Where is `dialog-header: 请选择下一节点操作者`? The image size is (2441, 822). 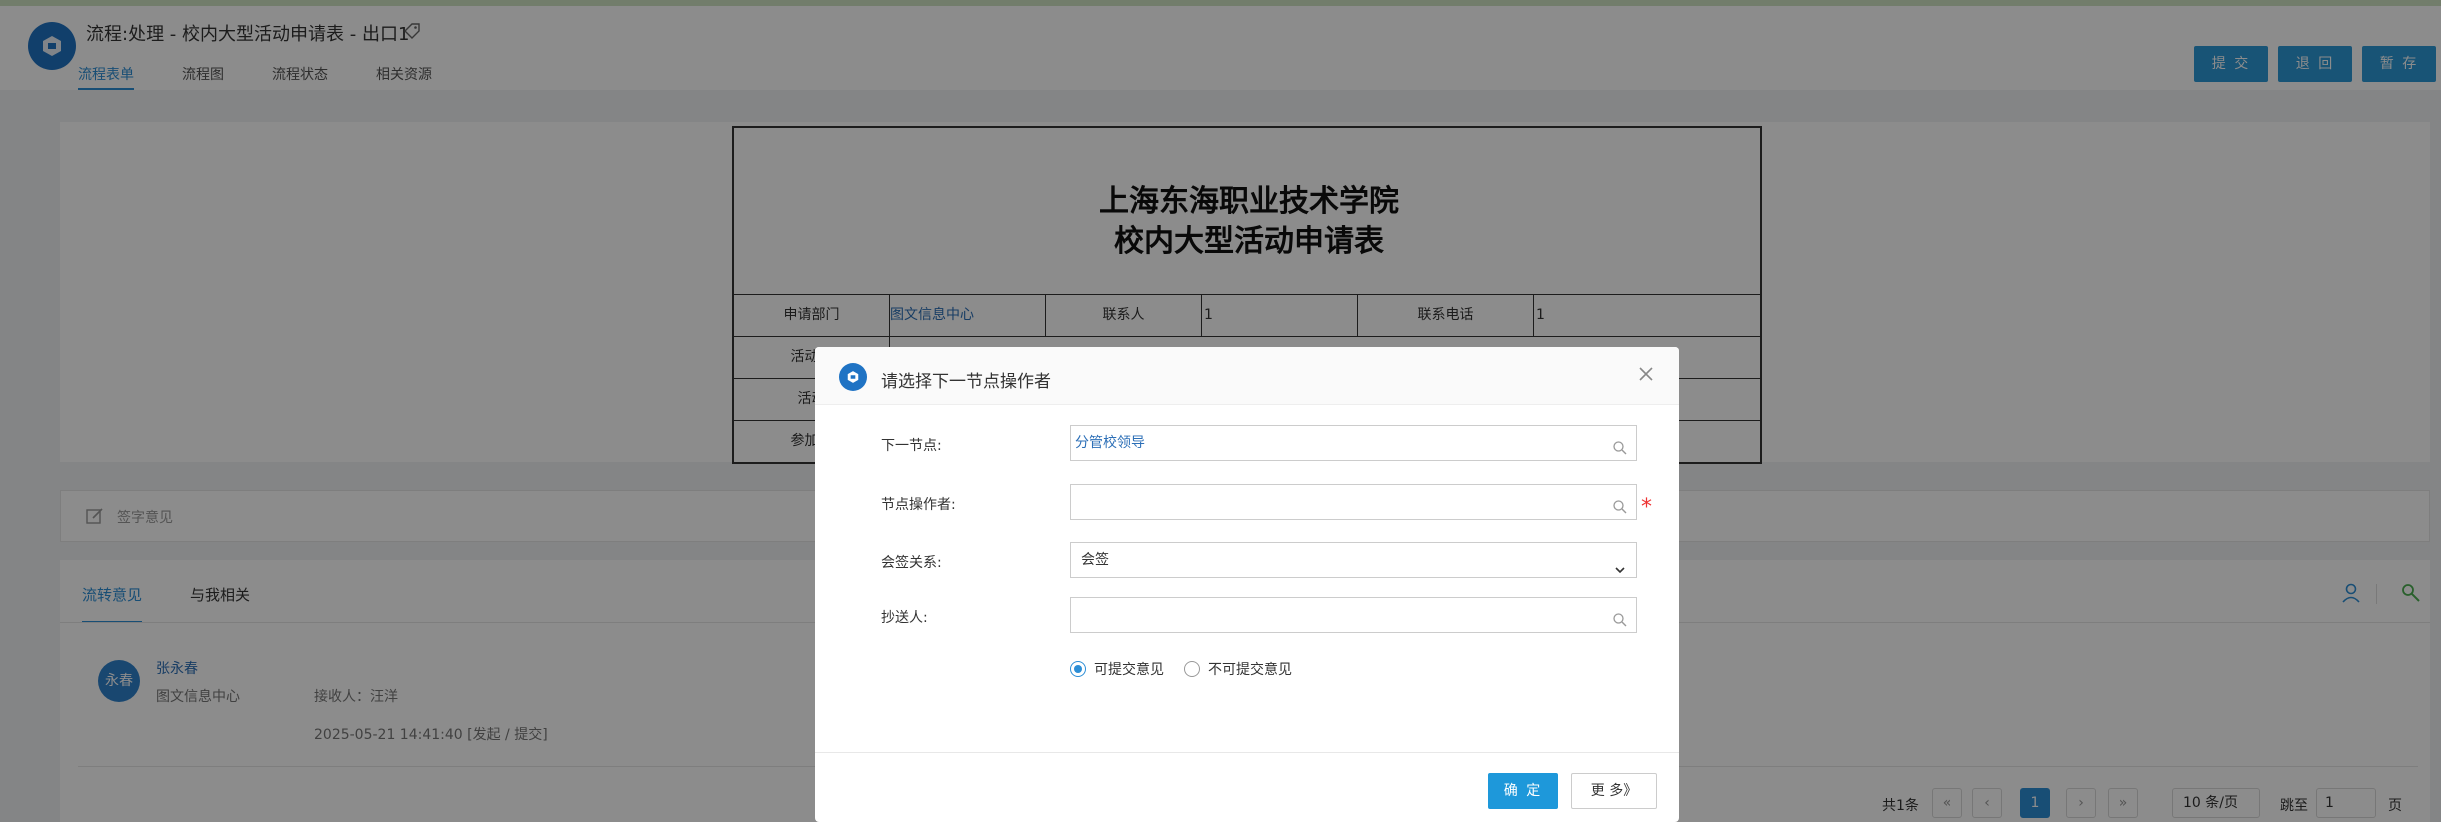 dialog-header: 请选择下一节点操作者 is located at coordinates (1247, 376).